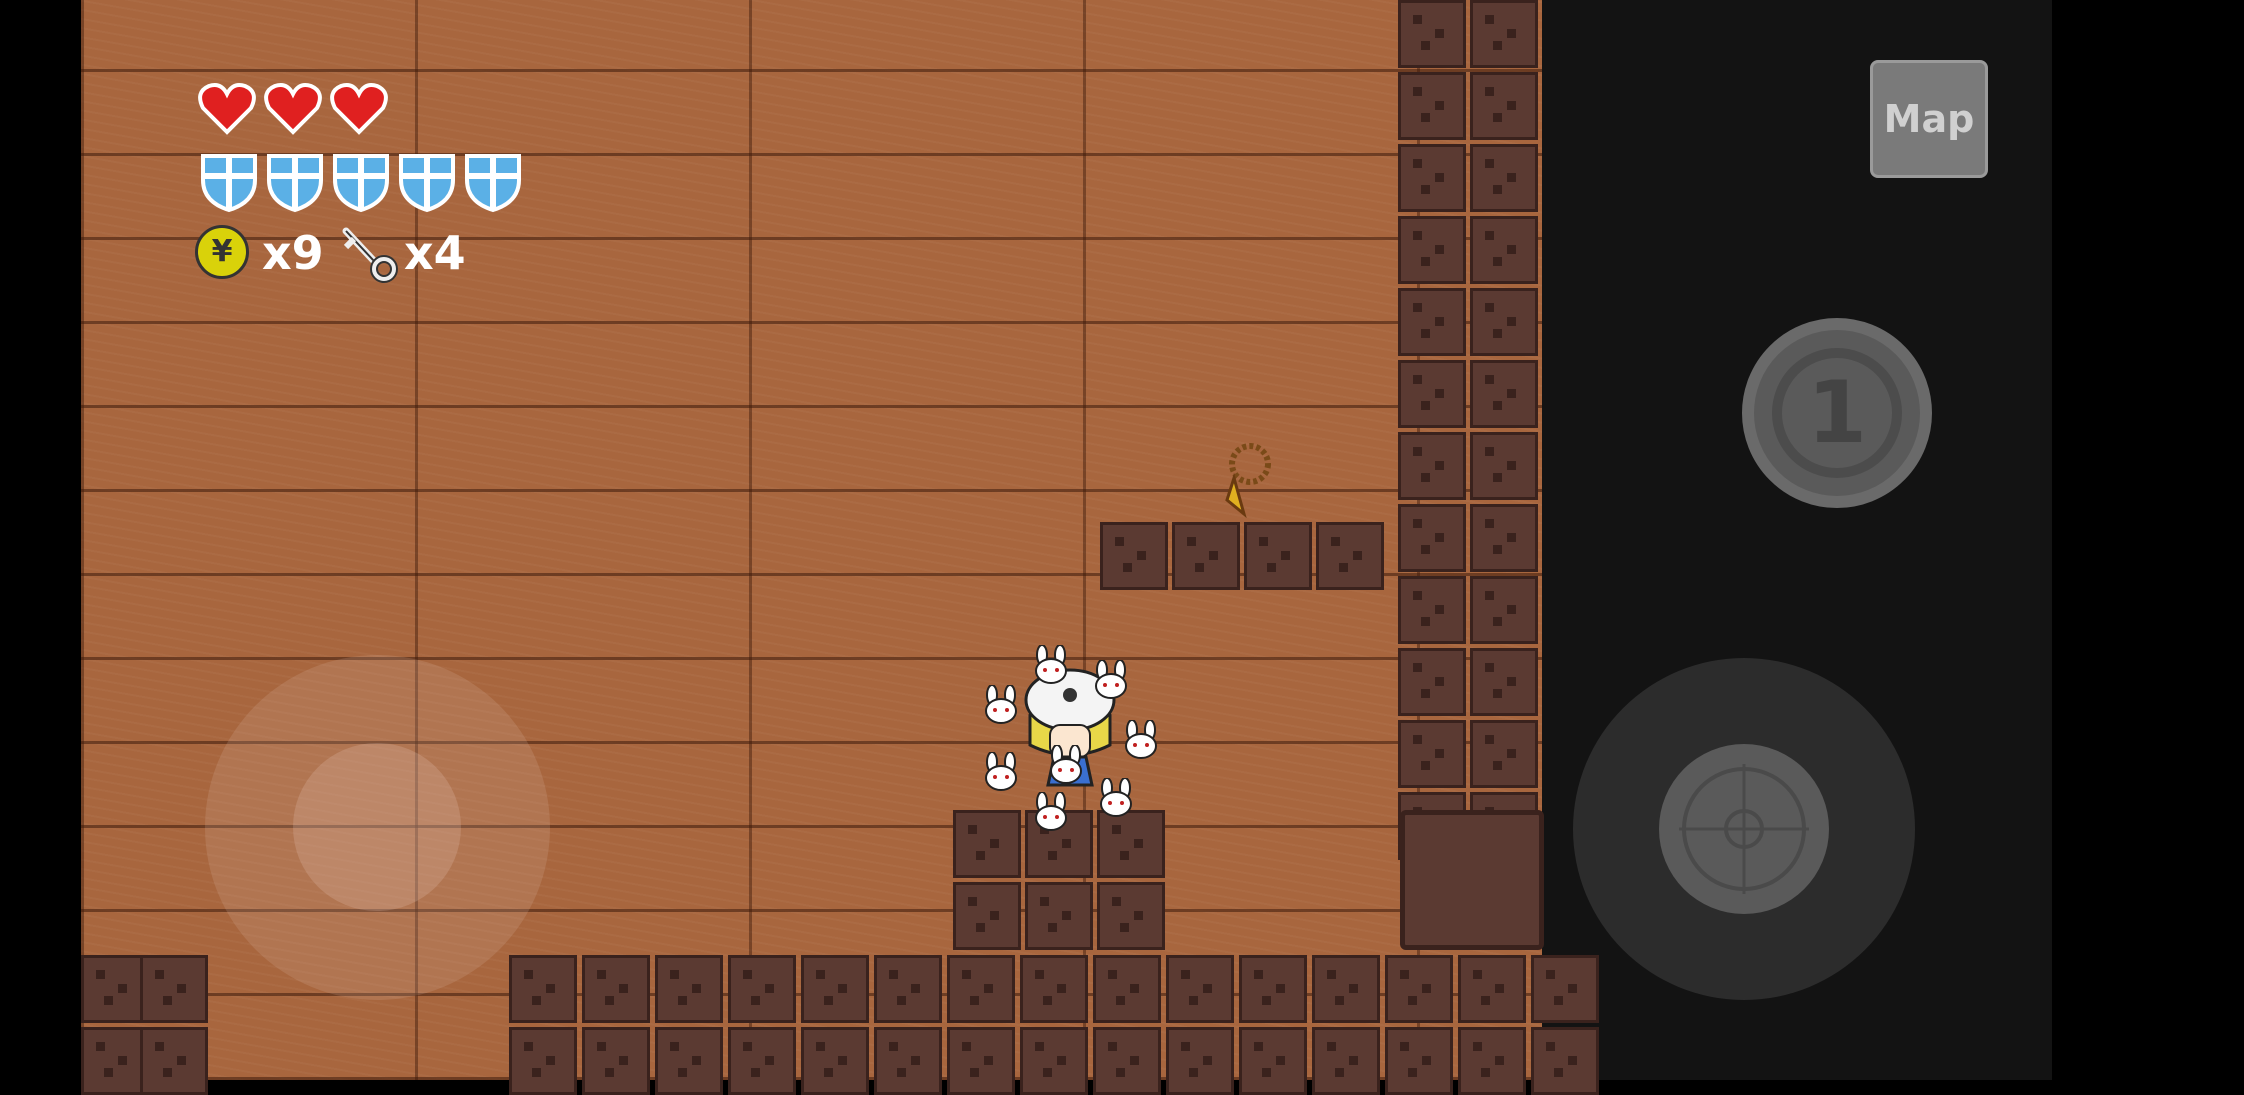 The image size is (2244, 1095). Describe the element at coordinates (1248, 481) in the screenshot. I see `prayer-beads-item` at that location.